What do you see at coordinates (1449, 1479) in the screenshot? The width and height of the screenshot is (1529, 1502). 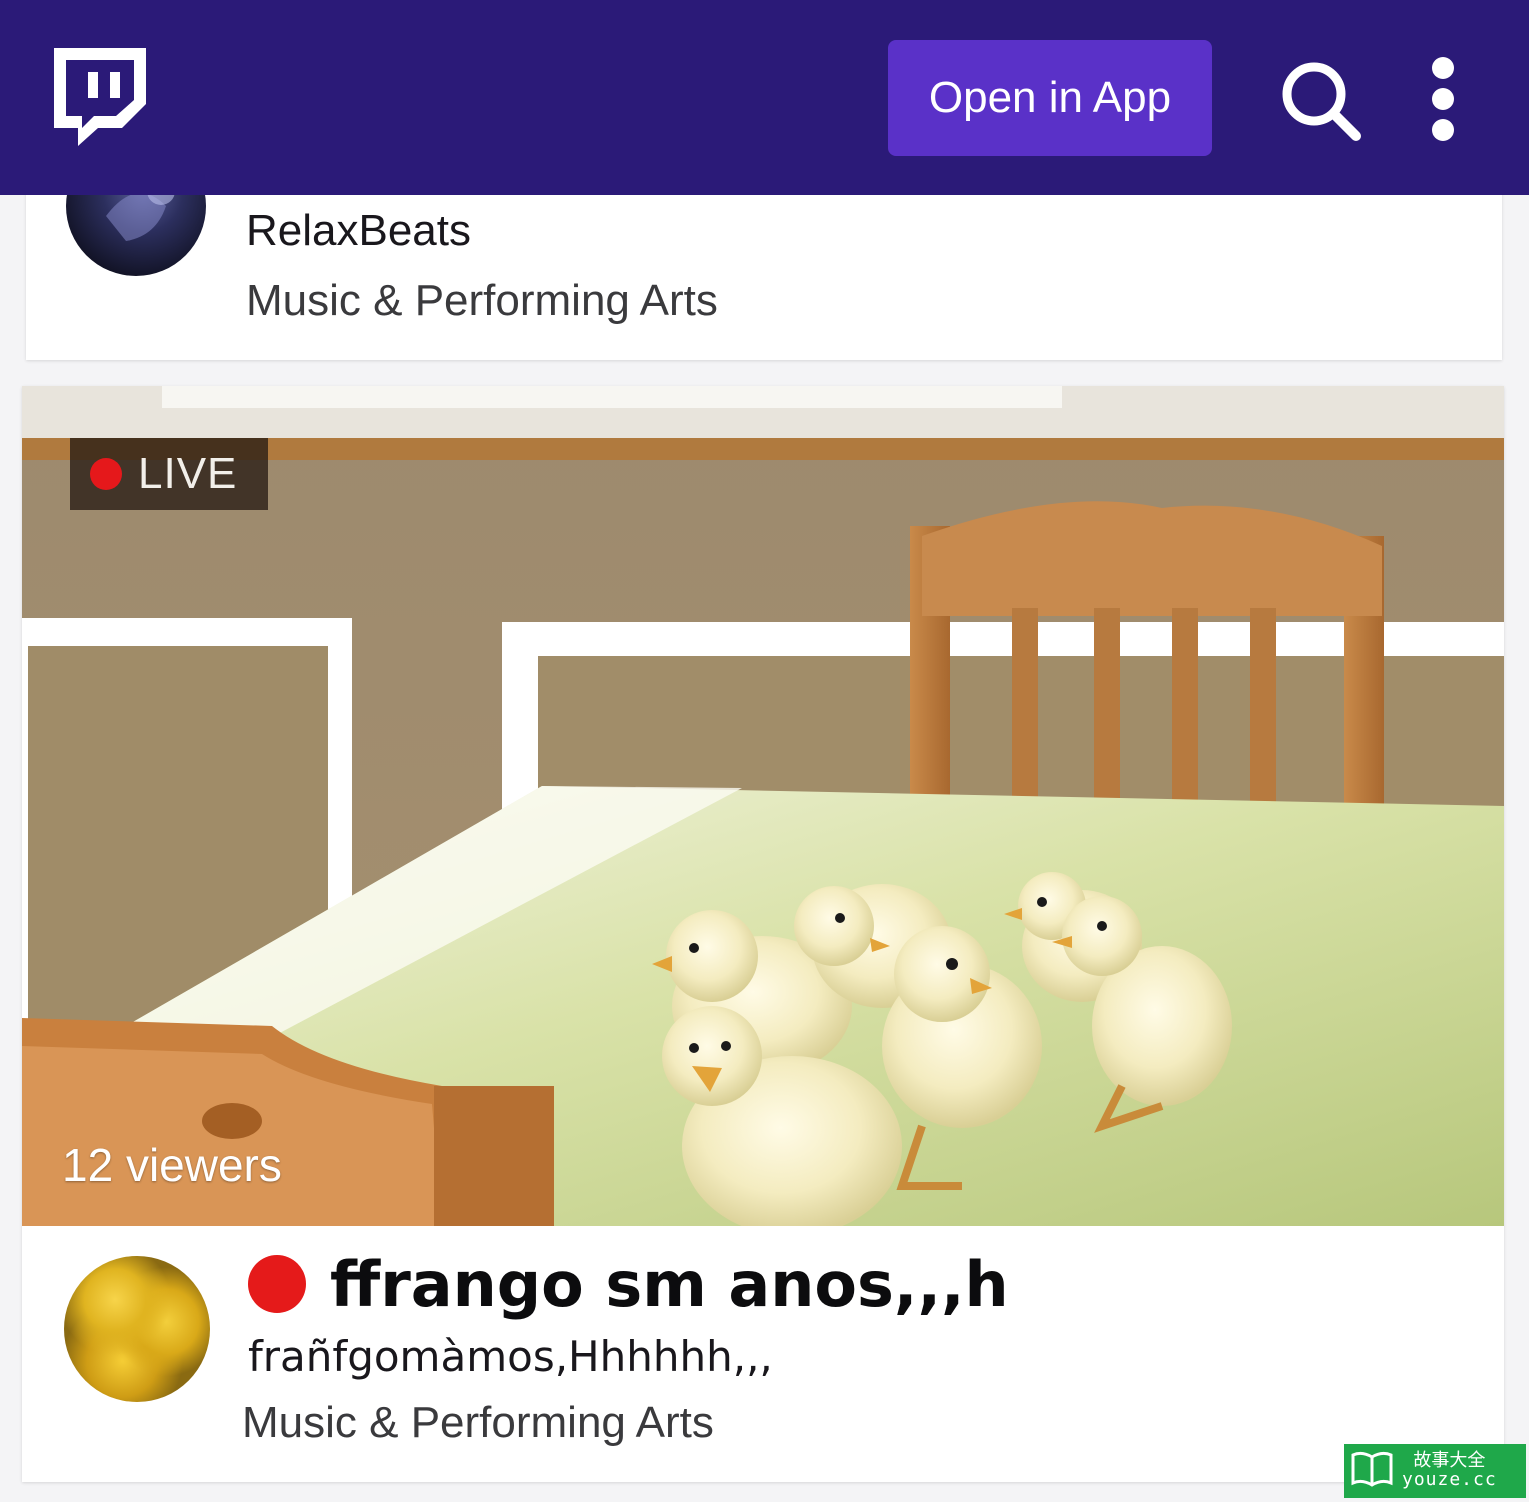 I see `watermark-url: youze.cc` at bounding box center [1449, 1479].